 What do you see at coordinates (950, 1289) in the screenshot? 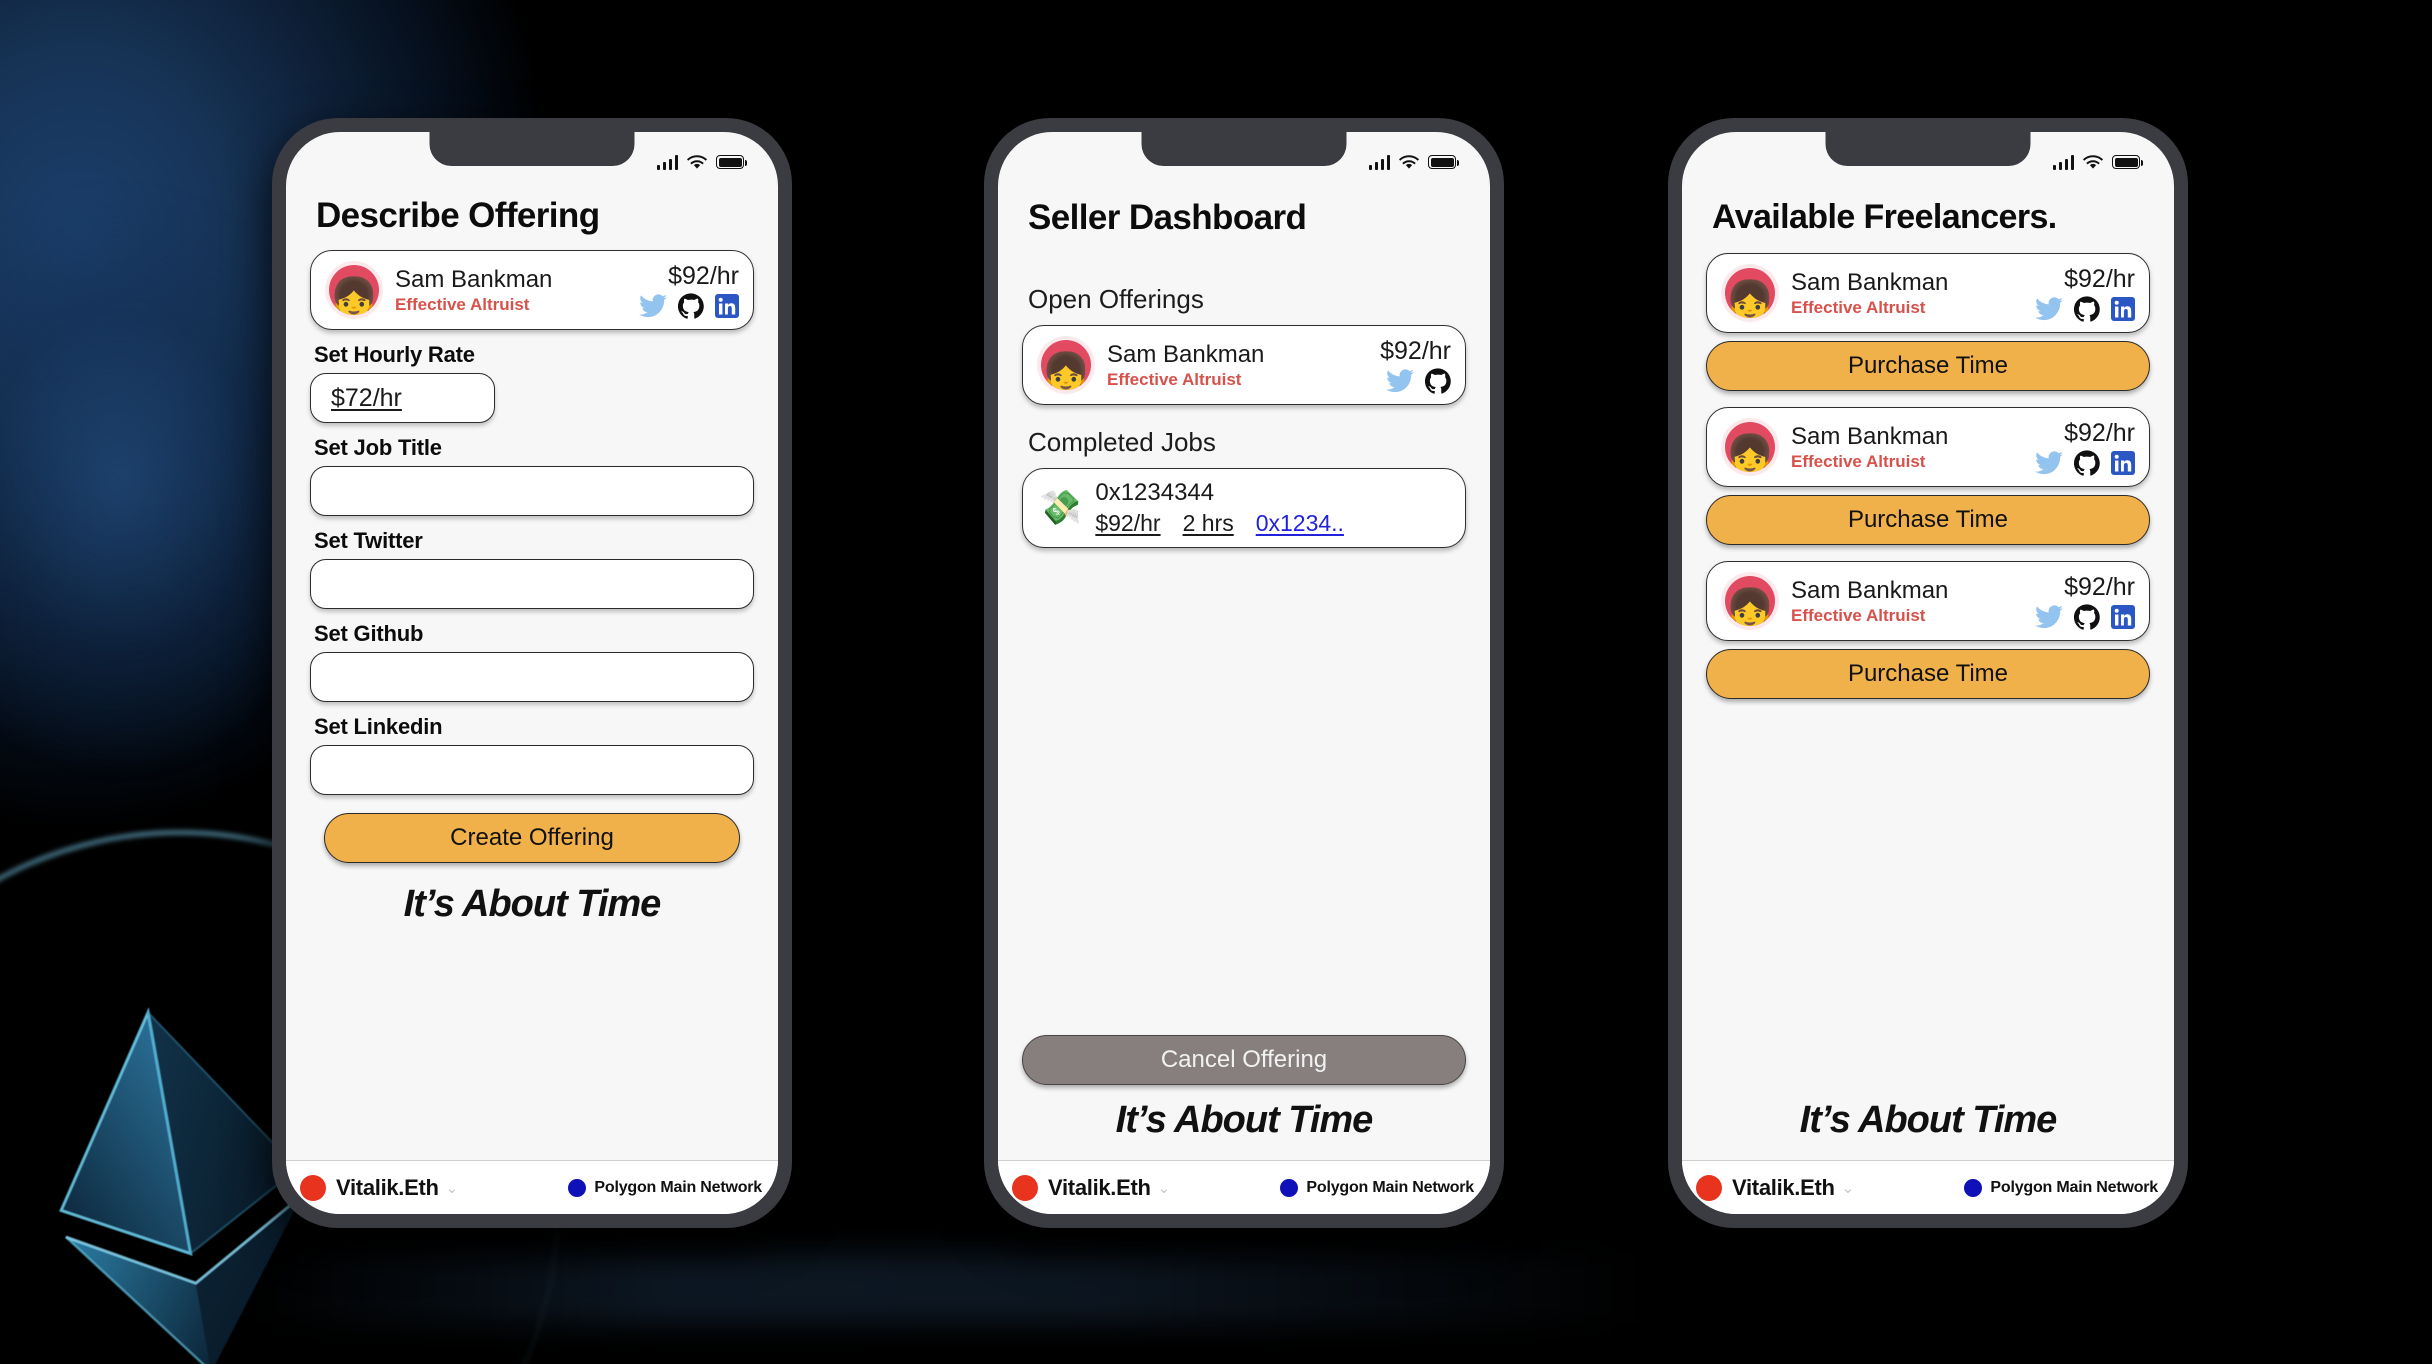
I see `background-horizon-streak` at bounding box center [950, 1289].